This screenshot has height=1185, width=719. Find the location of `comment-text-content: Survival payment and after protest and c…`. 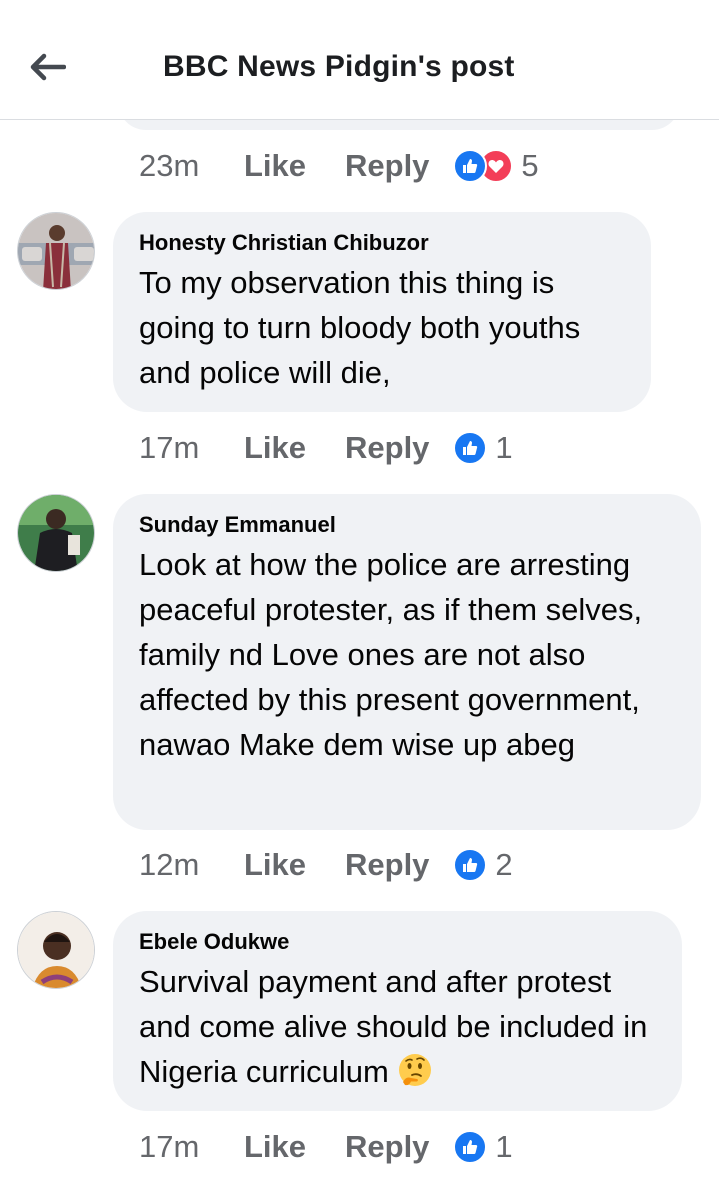

comment-text-content: Survival payment and after protest and c… is located at coordinates (393, 1026).